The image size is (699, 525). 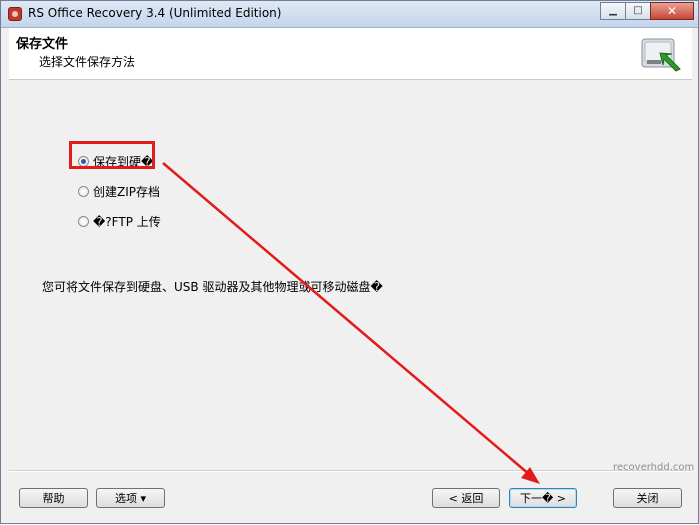 I want to click on options-button: 选项 ▾, so click(x=130, y=498).